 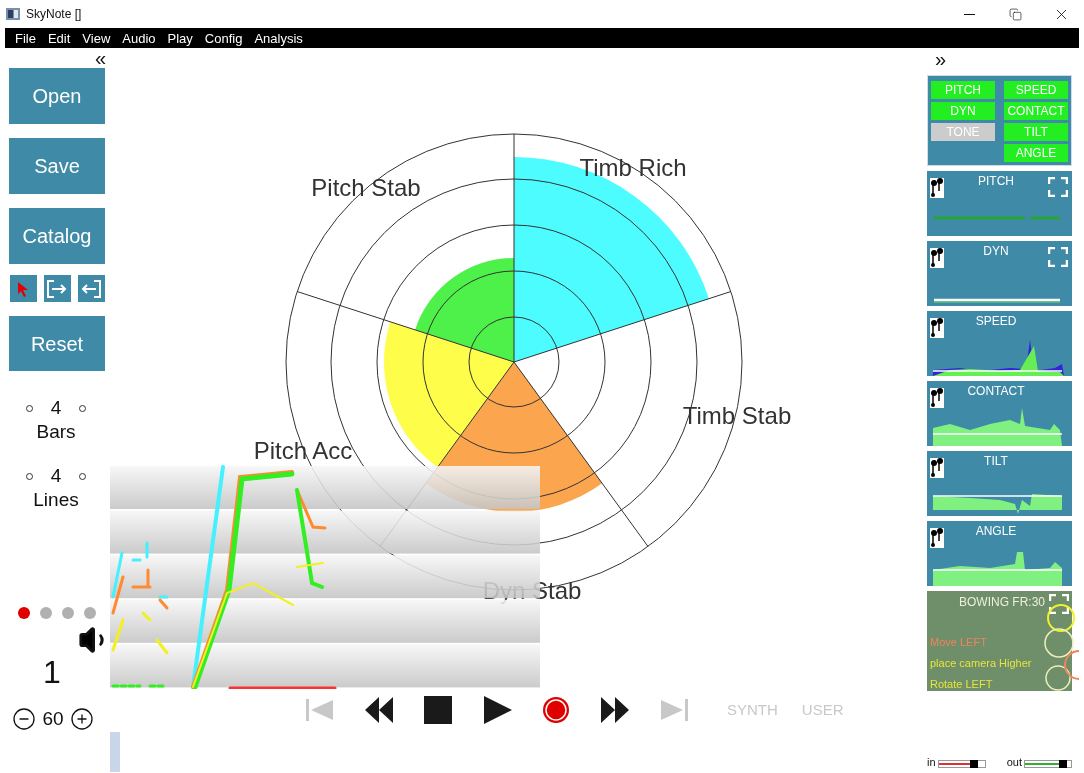 What do you see at coordinates (139, 38) in the screenshot?
I see `menu-item: Audio` at bounding box center [139, 38].